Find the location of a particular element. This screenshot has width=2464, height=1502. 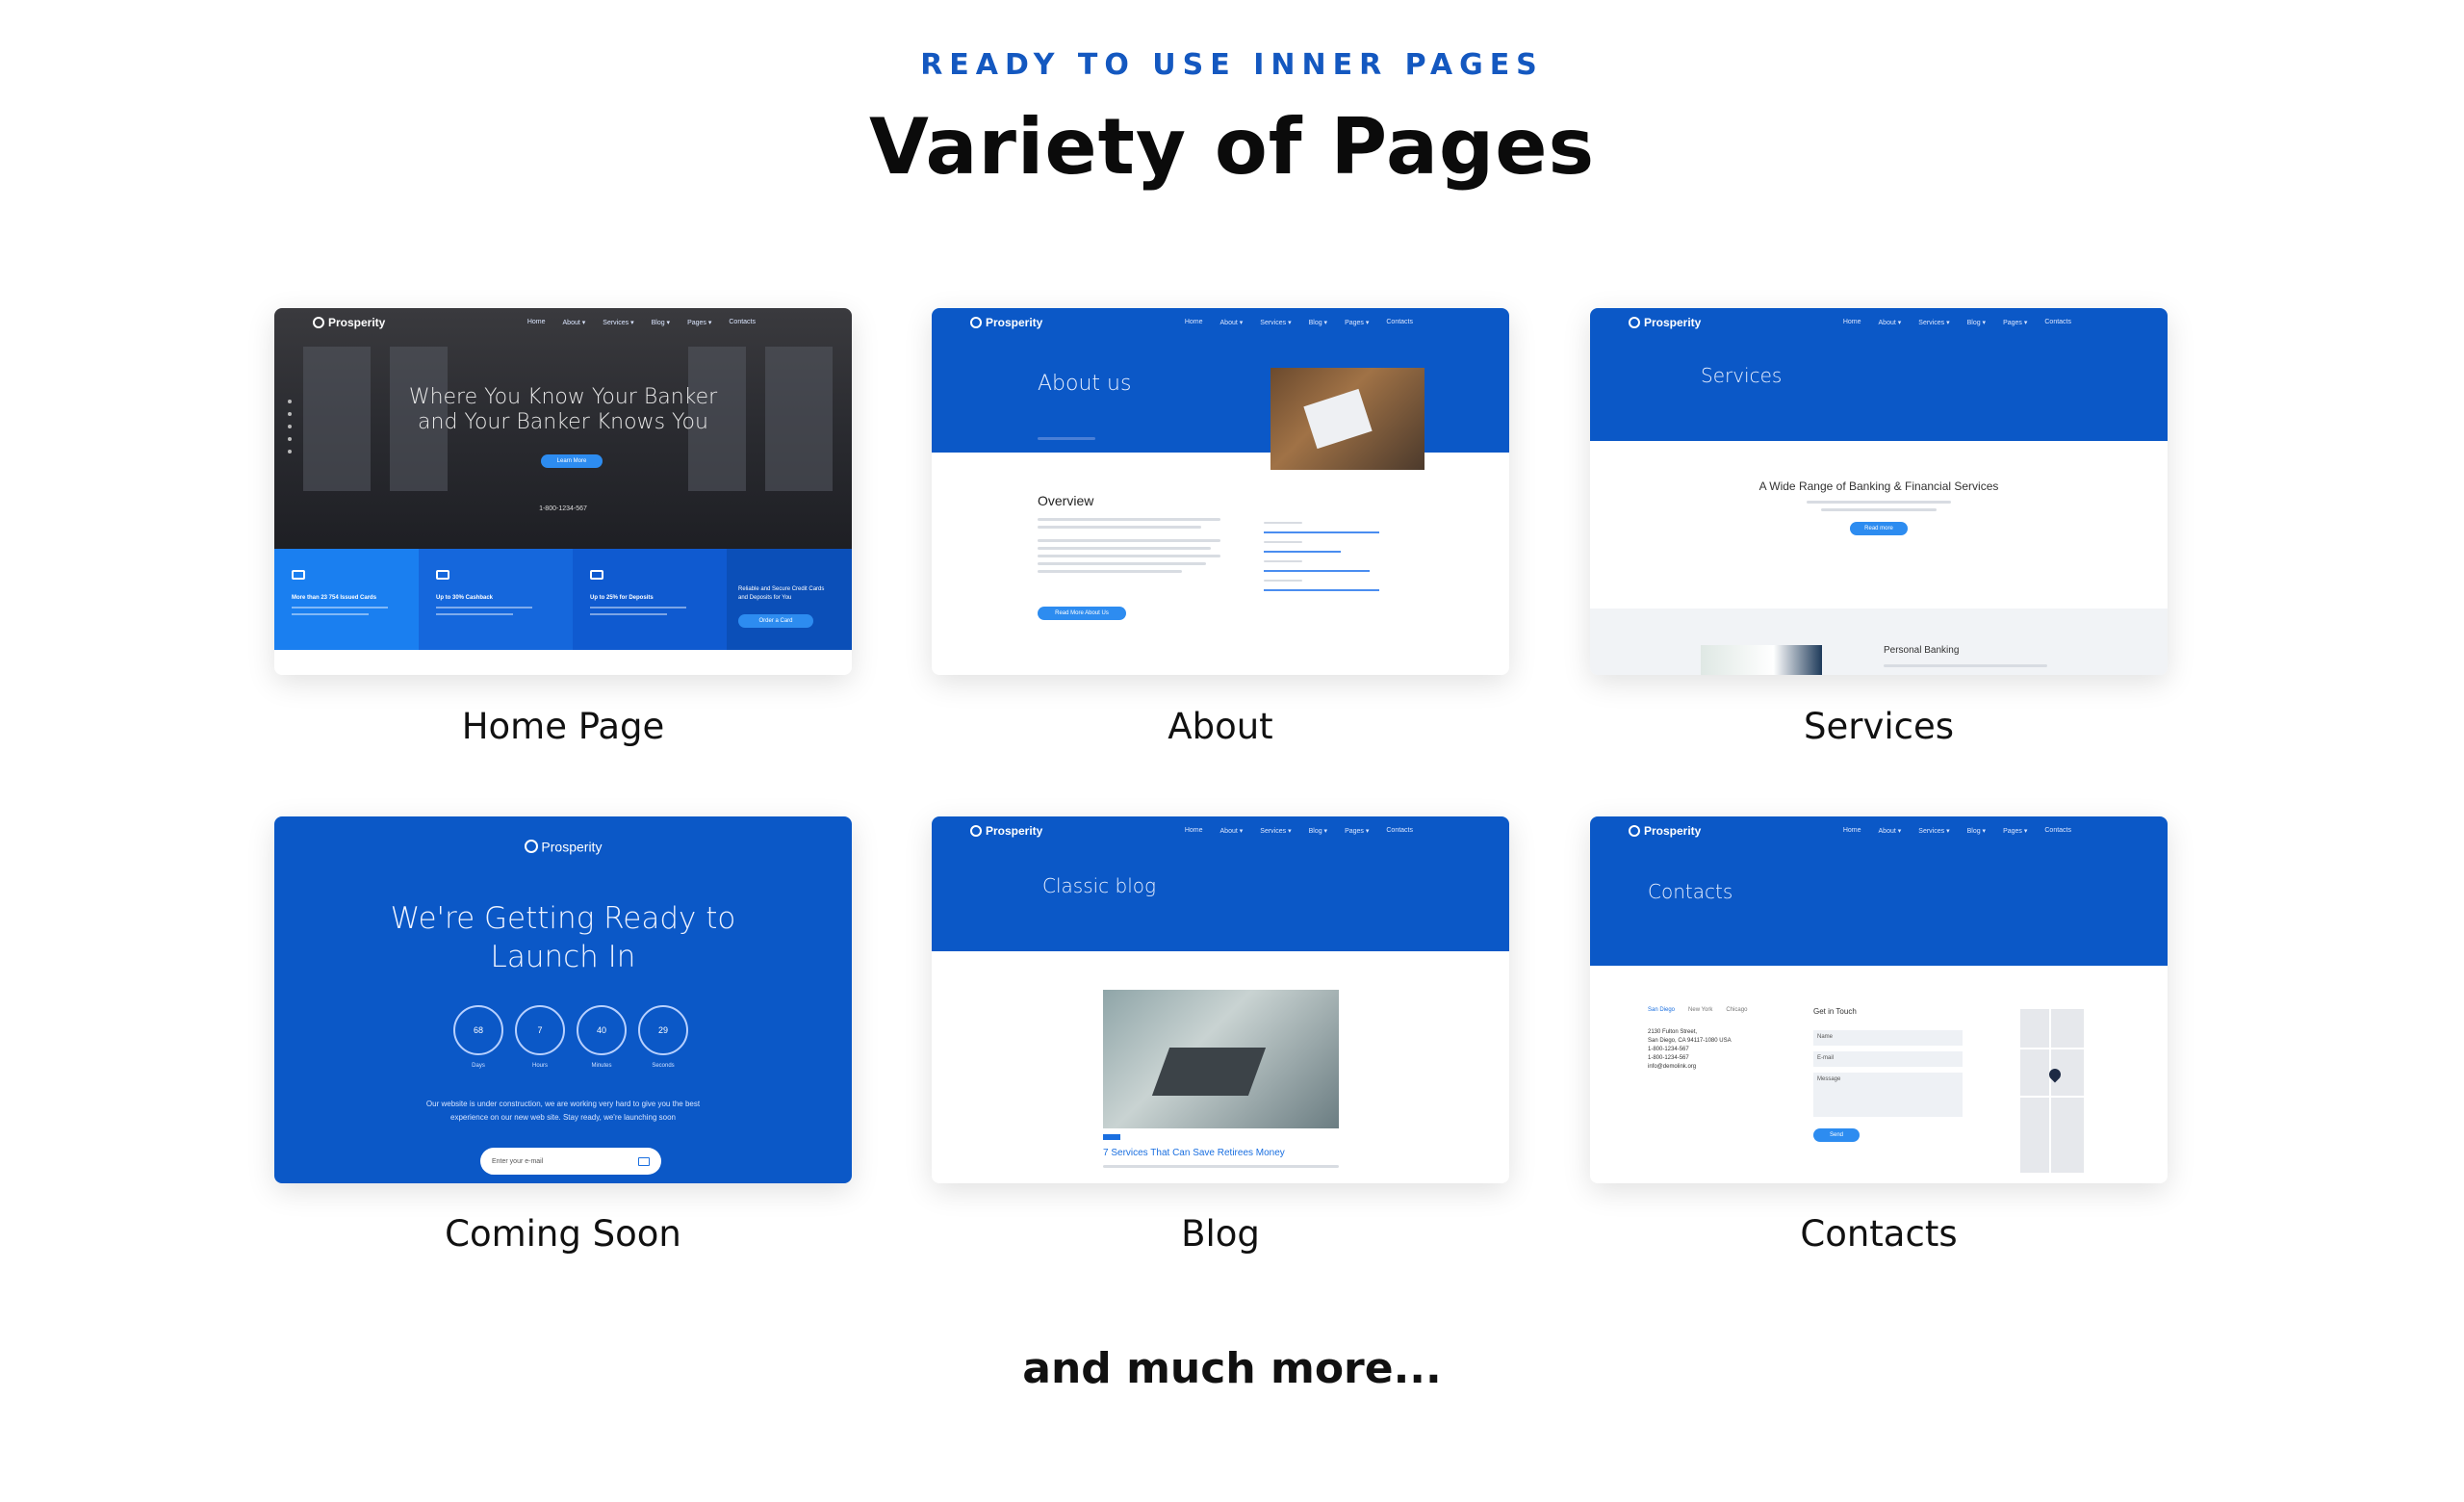

countdown-hours: 7 is located at coordinates (540, 1030).